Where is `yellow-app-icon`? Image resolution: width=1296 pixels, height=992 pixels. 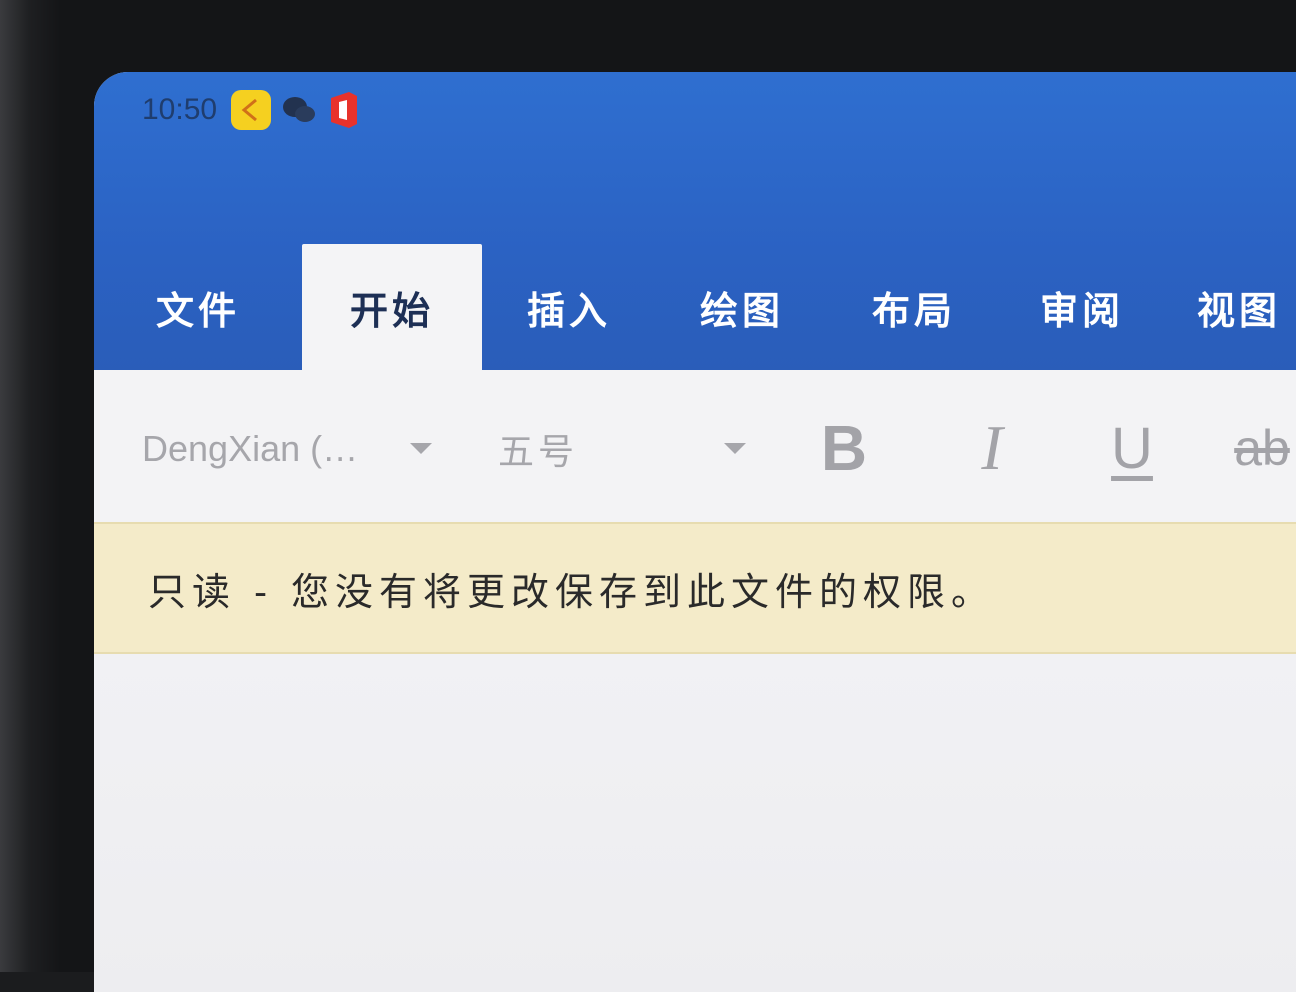 yellow-app-icon is located at coordinates (251, 110).